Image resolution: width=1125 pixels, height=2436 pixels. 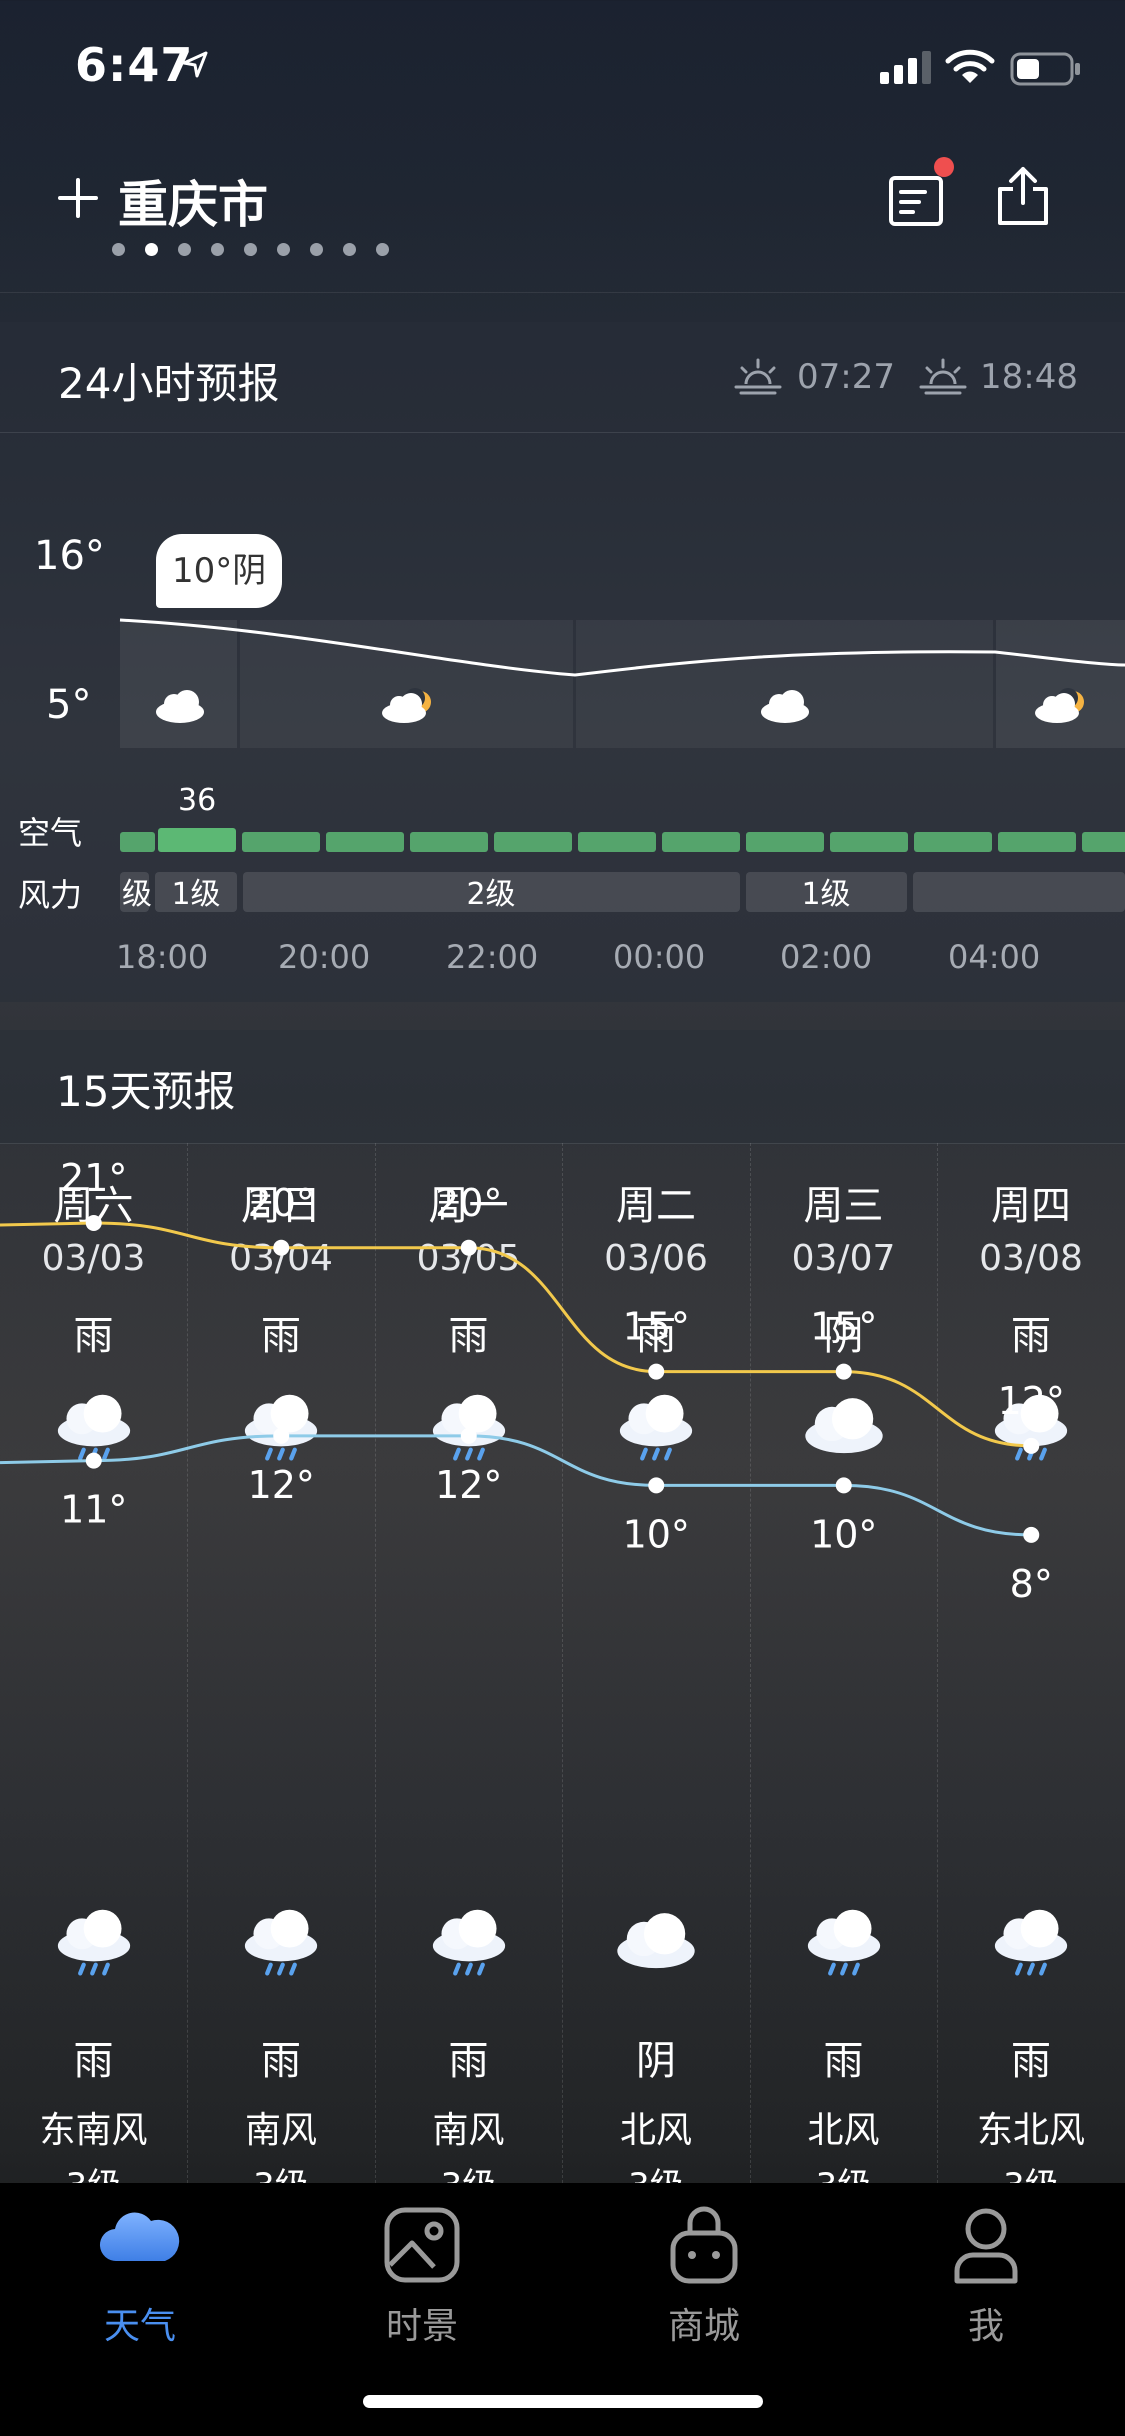 I want to click on hour-label: 02:00, so click(x=826, y=957).